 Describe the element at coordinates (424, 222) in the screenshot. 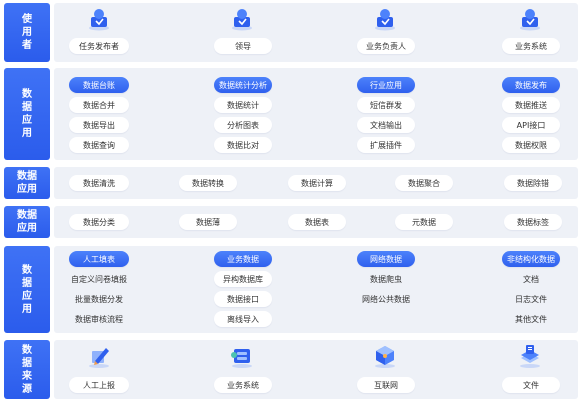

I see `catalog-item: 元数据` at that location.